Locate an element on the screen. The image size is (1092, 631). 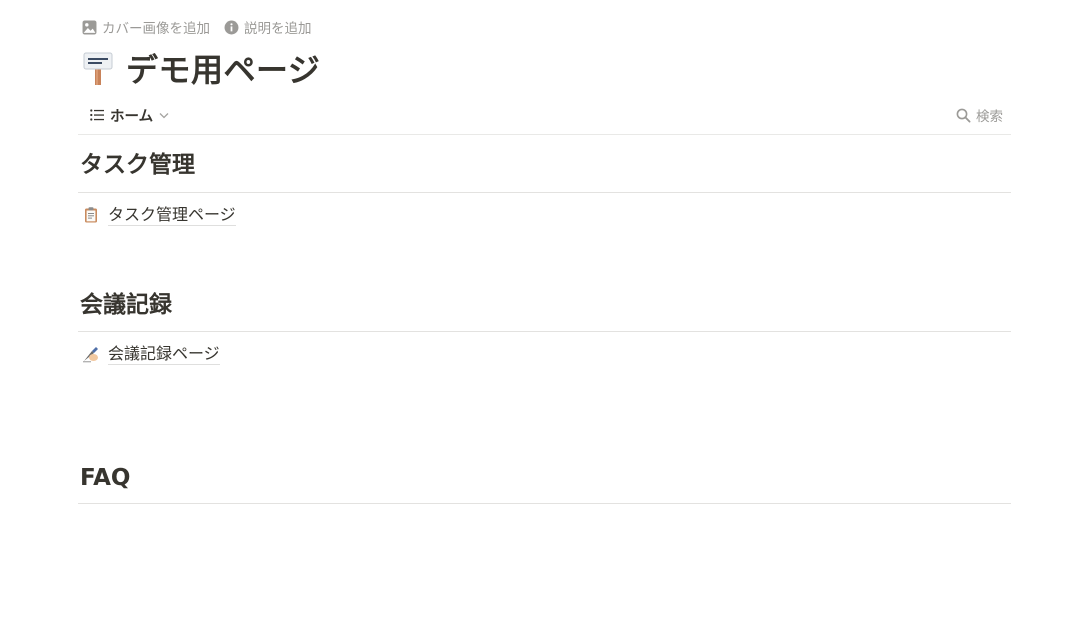
title-row: デモ用ページ is located at coordinates (201, 68).